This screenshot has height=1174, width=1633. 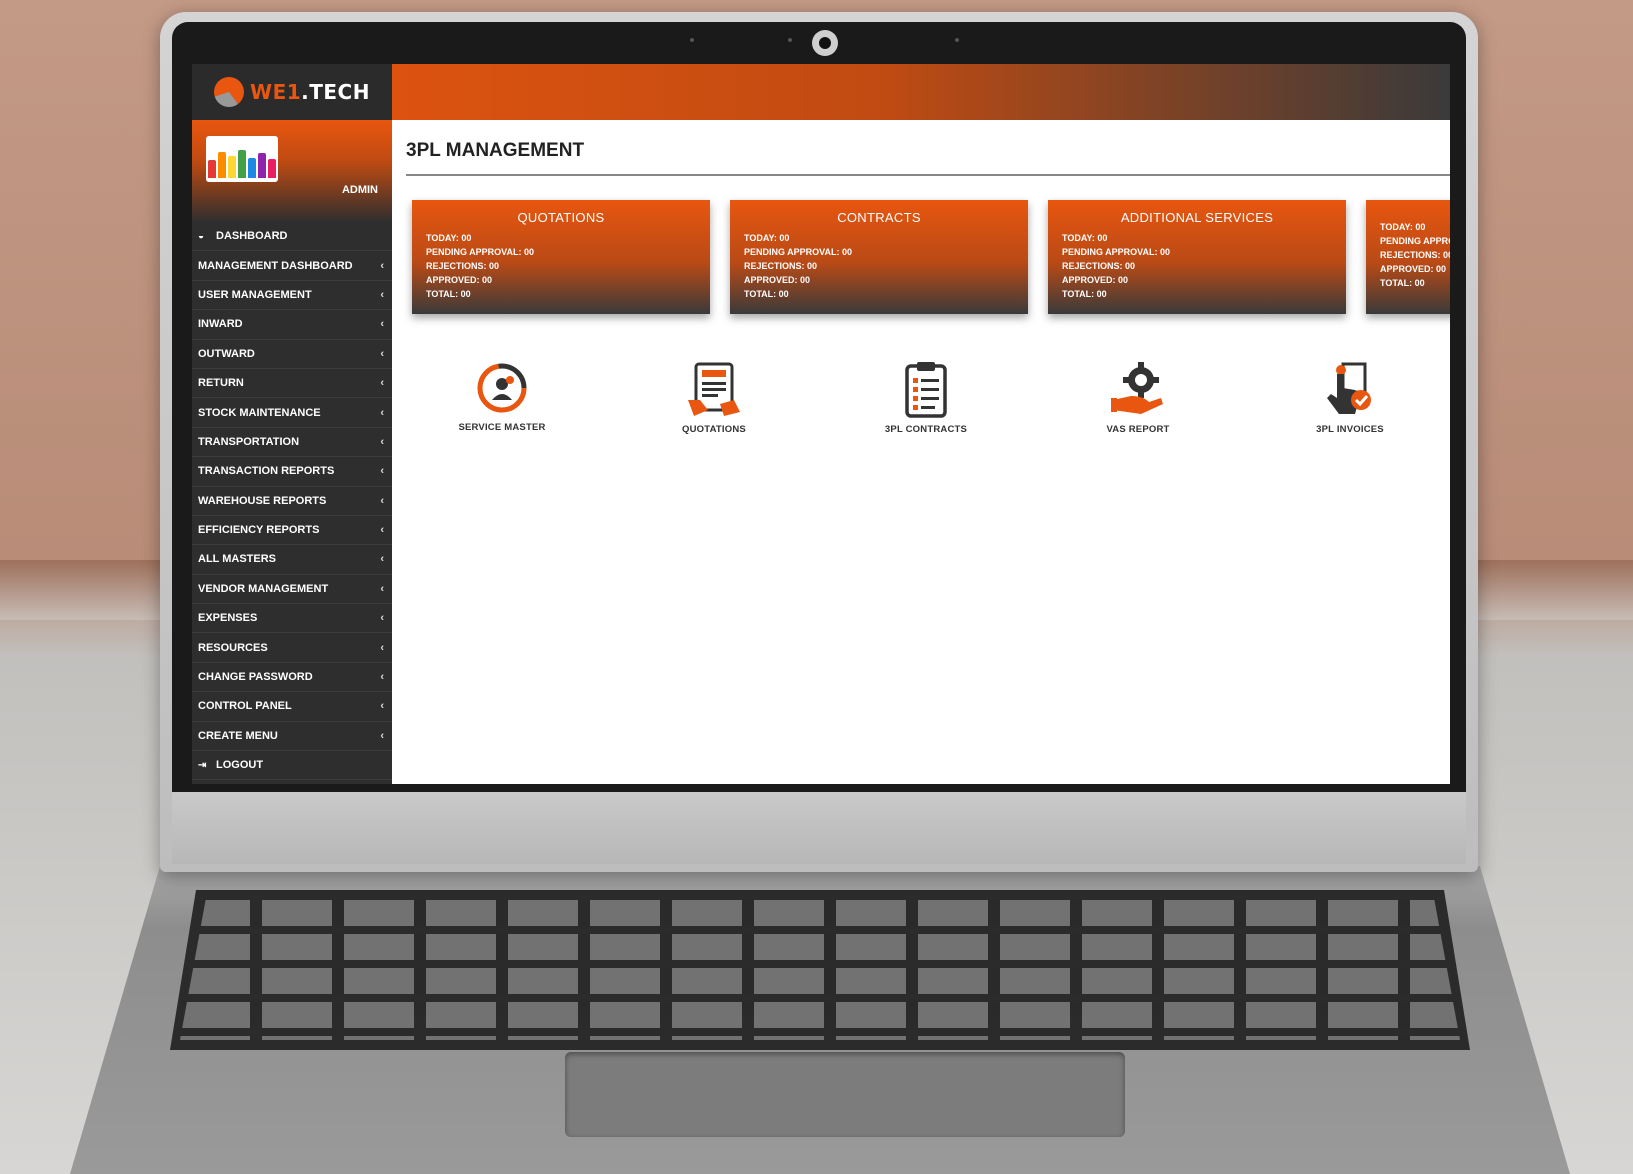 What do you see at coordinates (237, 559) in the screenshot?
I see `sidebar-item-label: ALL MASTERS` at bounding box center [237, 559].